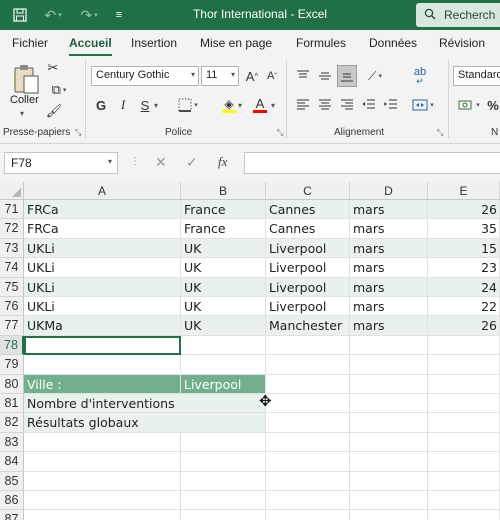 The image size is (500, 520). I want to click on font-size-select: 11 ▾, so click(220, 76).